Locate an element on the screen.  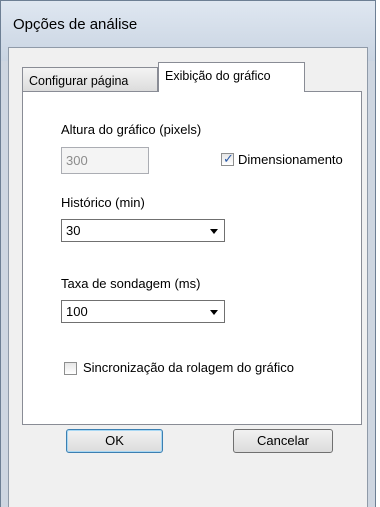
checkmark-icon: ✓ is located at coordinates (228, 158).